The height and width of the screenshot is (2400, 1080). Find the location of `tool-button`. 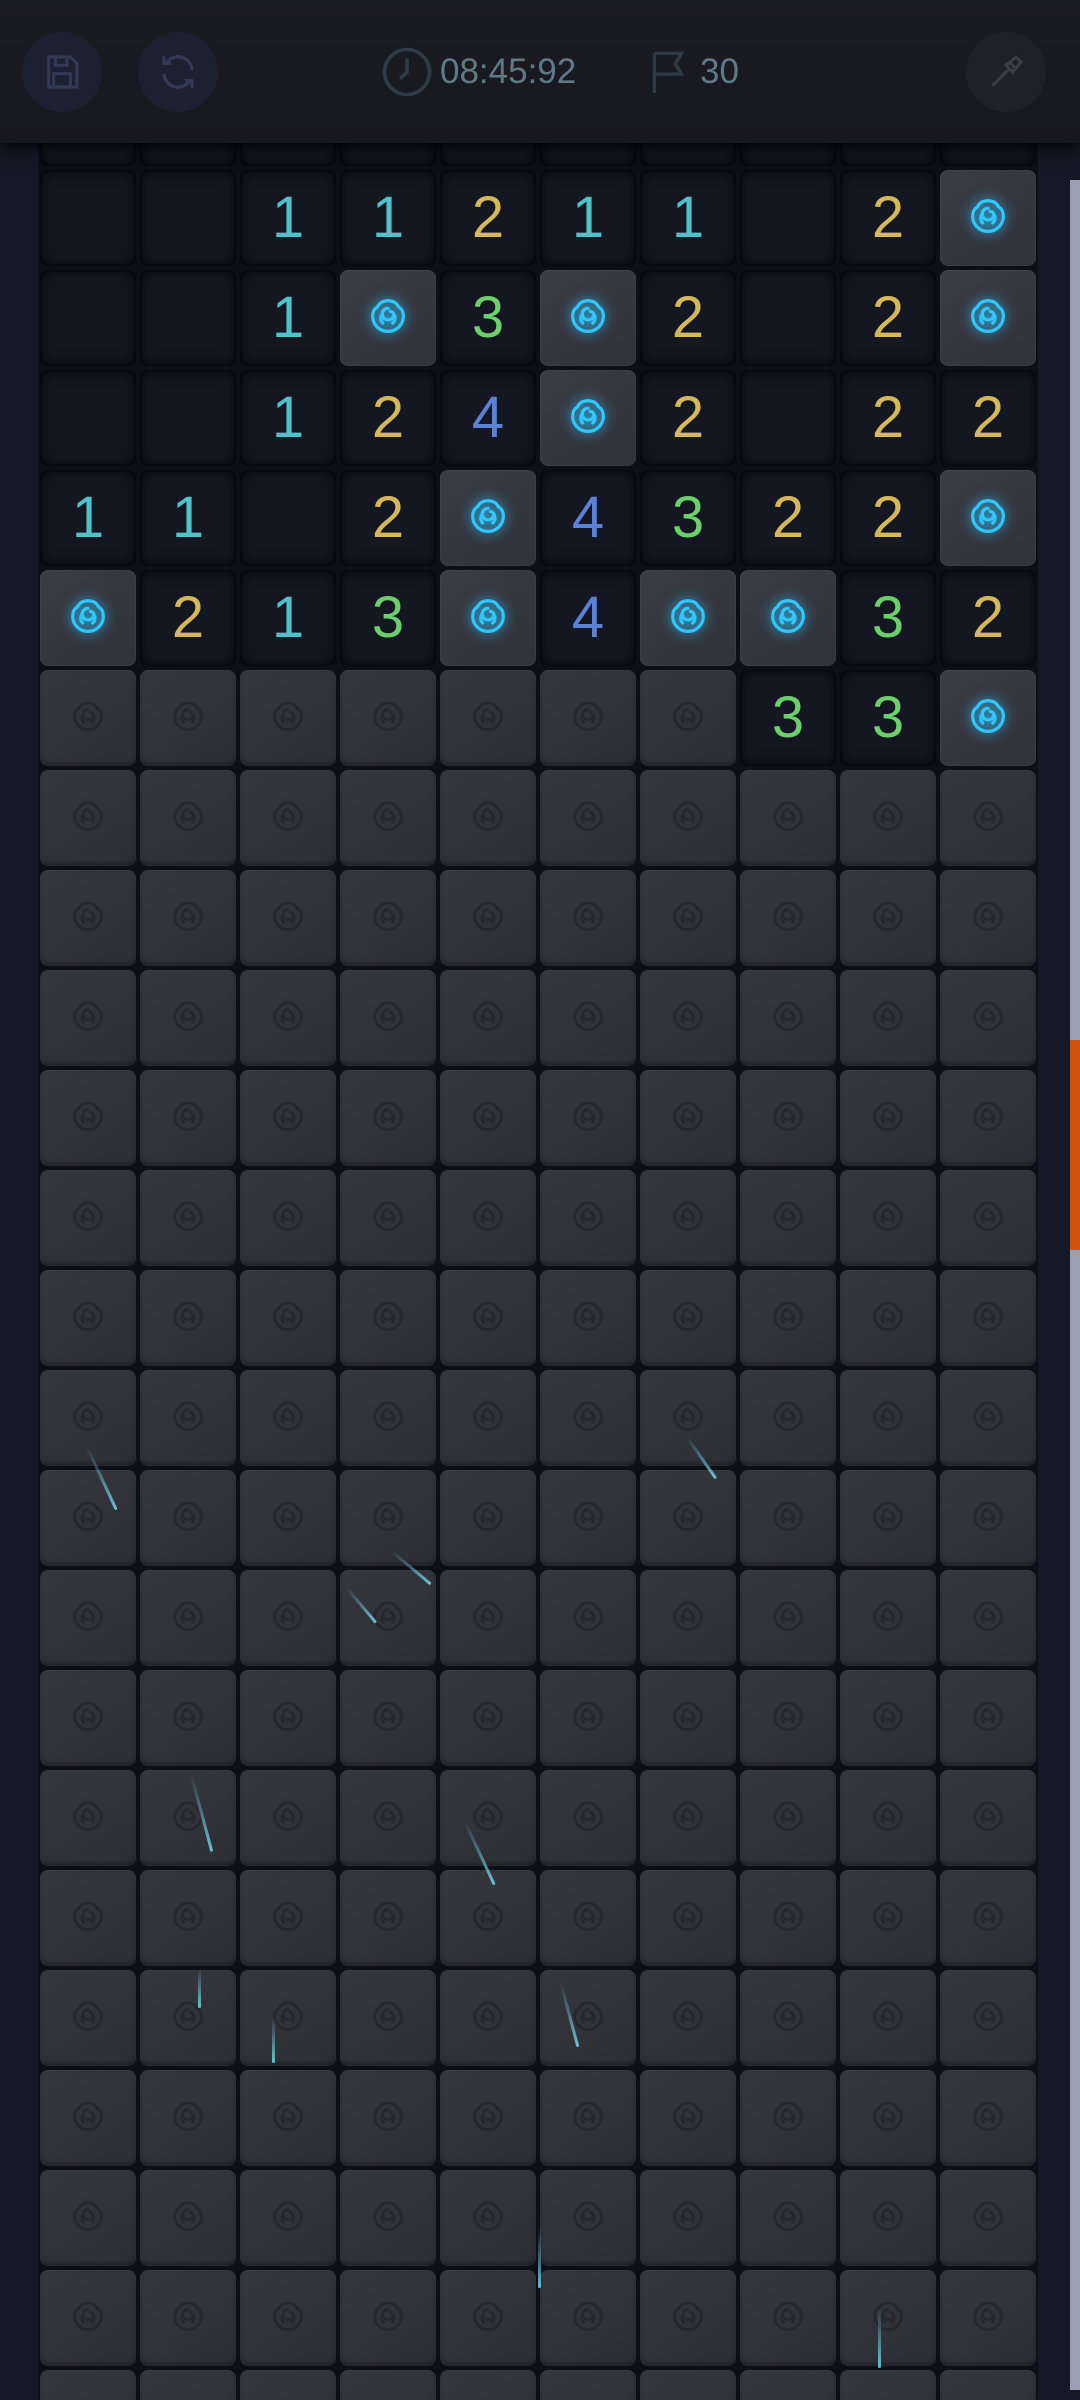

tool-button is located at coordinates (1006, 72).